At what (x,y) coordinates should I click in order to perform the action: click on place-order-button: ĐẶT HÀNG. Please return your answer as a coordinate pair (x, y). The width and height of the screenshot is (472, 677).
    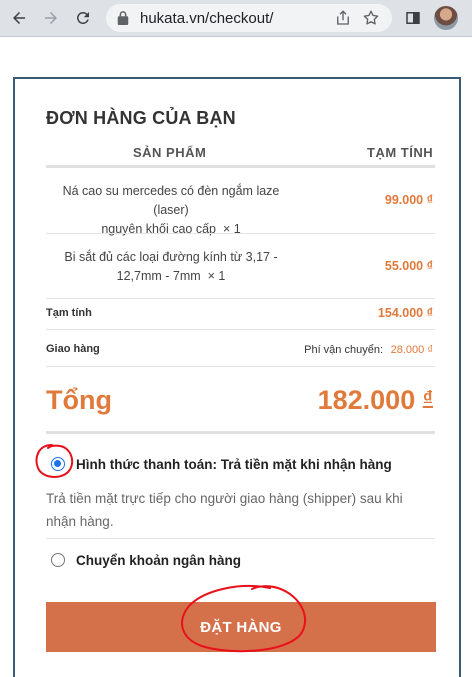
    Looking at the image, I should click on (241, 627).